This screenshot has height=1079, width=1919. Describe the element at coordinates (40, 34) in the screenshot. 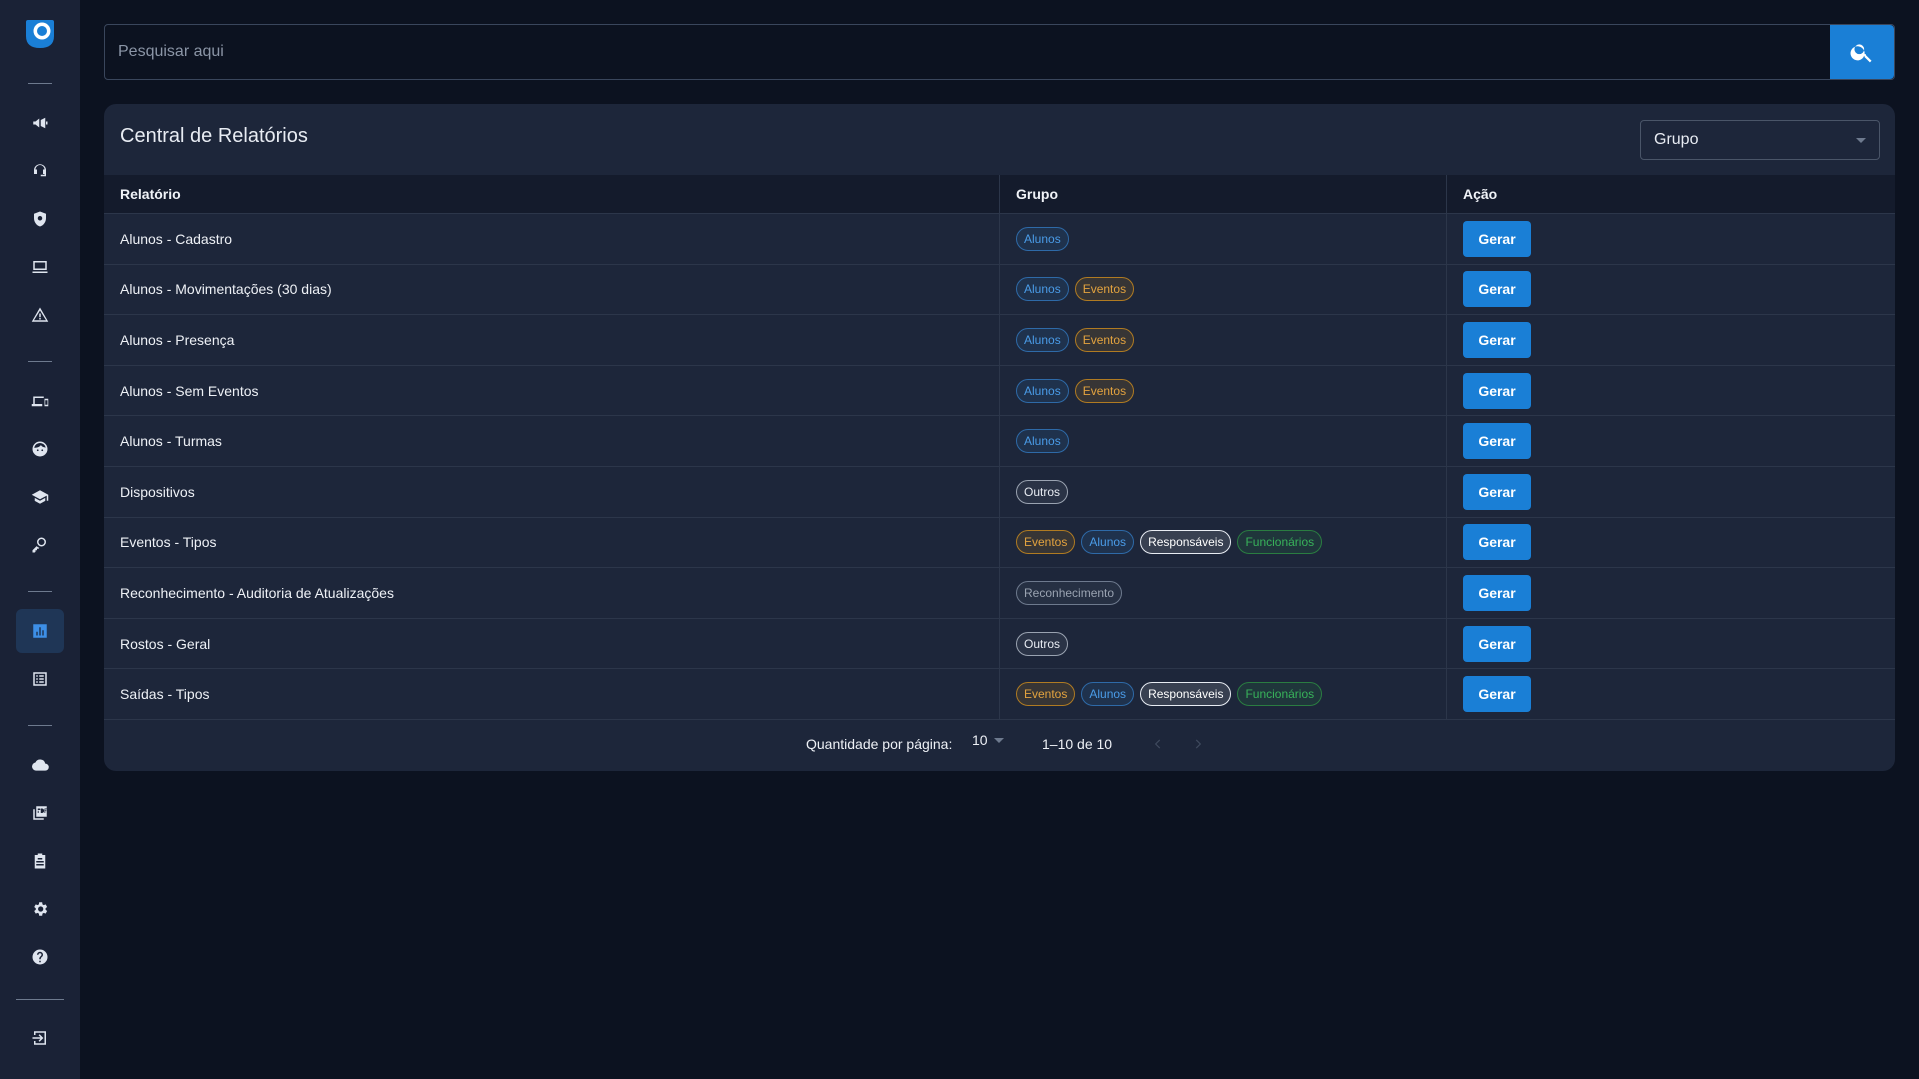

I see `app-logo` at that location.